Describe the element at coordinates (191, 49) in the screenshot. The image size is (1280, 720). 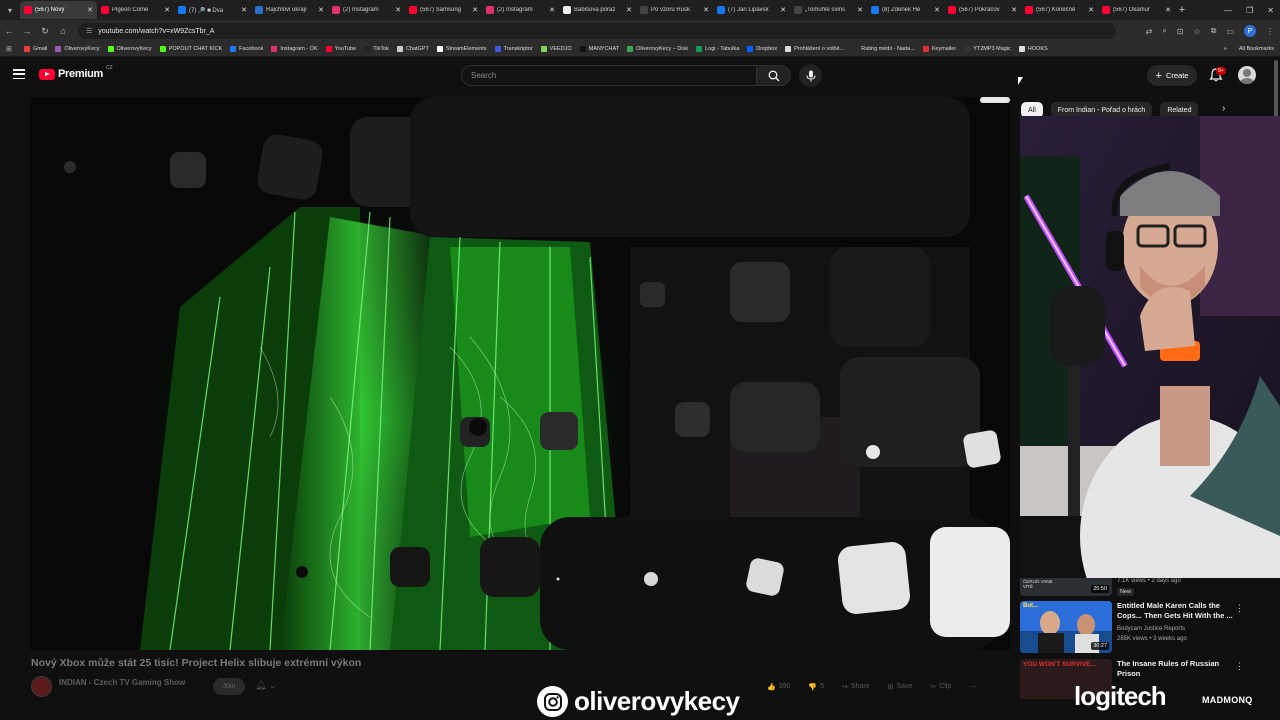
I see `bookmark-item: POPOUT CHAT KICK` at that location.